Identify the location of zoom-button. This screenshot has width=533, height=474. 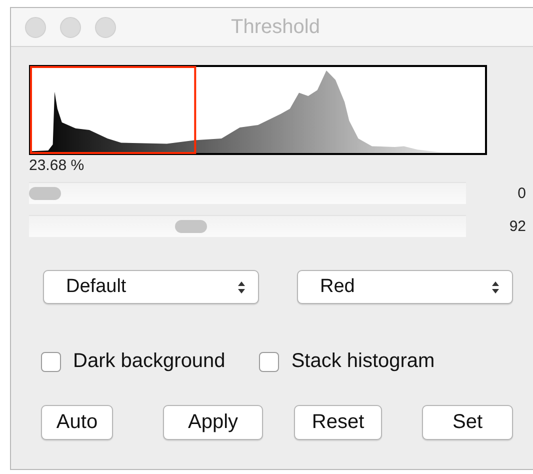
(105, 27).